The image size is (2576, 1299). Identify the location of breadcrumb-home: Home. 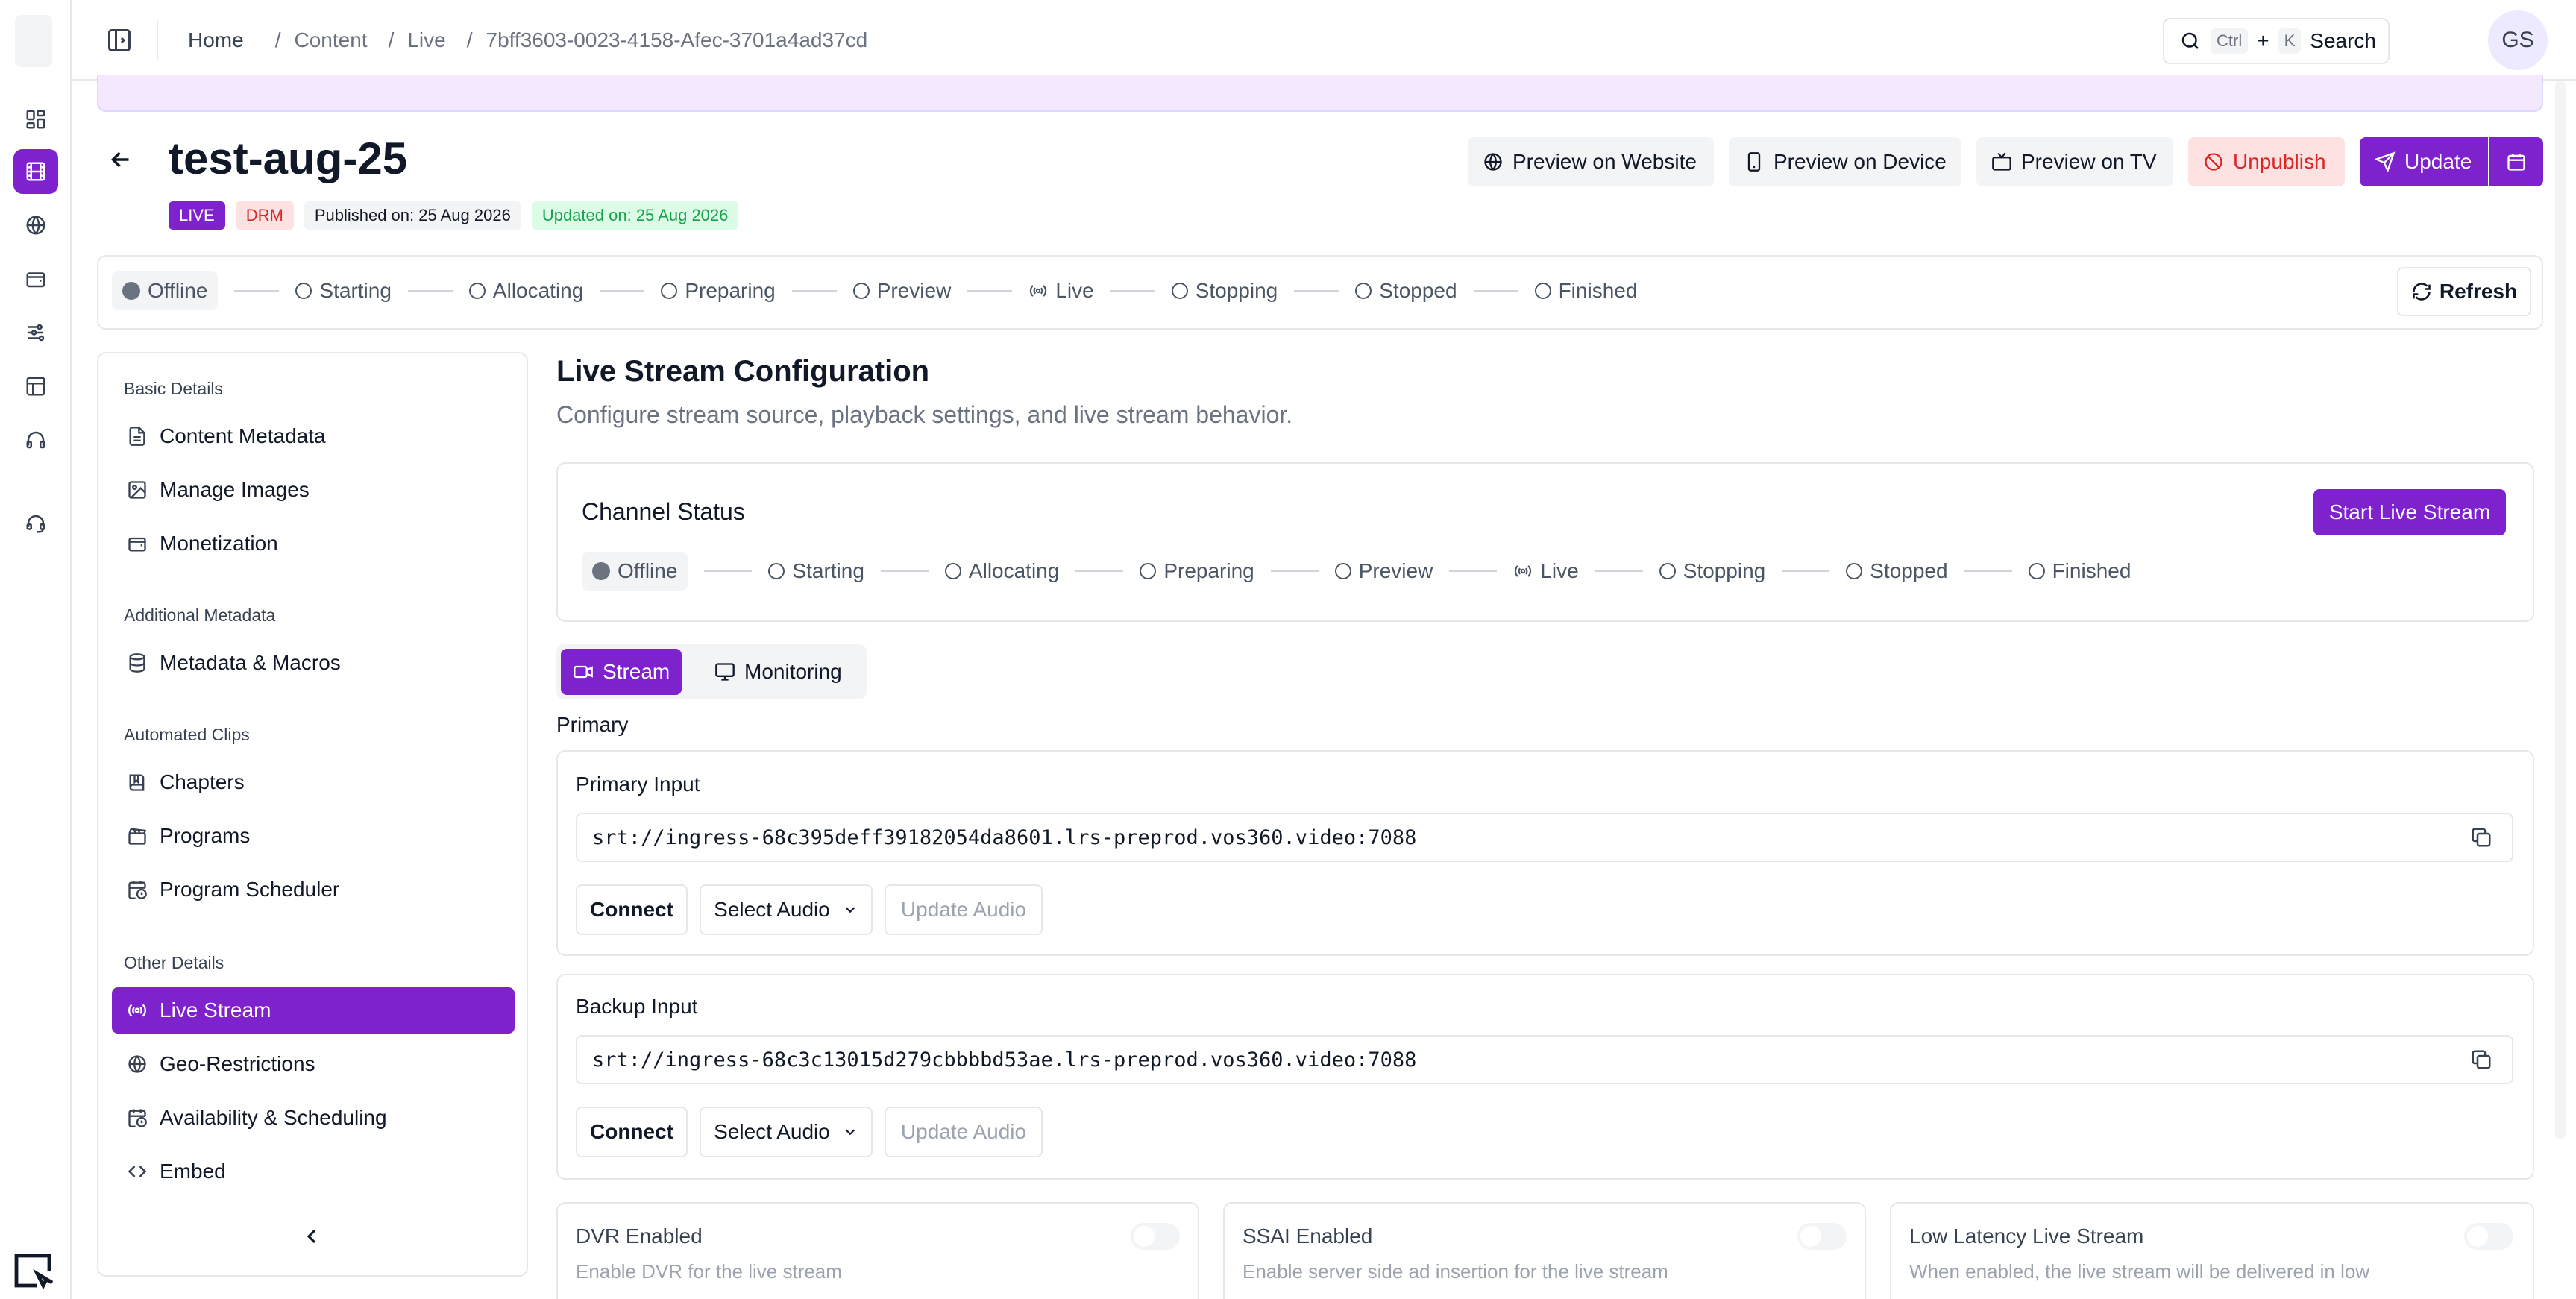
(216, 40).